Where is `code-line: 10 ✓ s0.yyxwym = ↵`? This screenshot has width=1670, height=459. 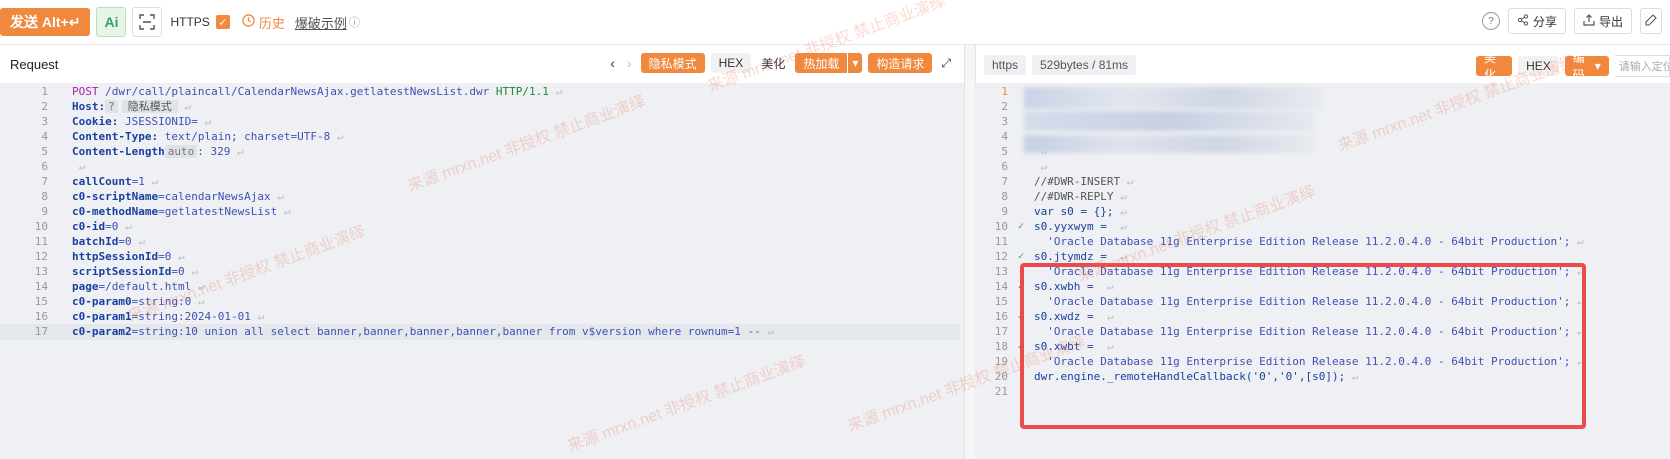 code-line: 10 ✓ s0.yyxwym = ↵ is located at coordinates (1322, 227).